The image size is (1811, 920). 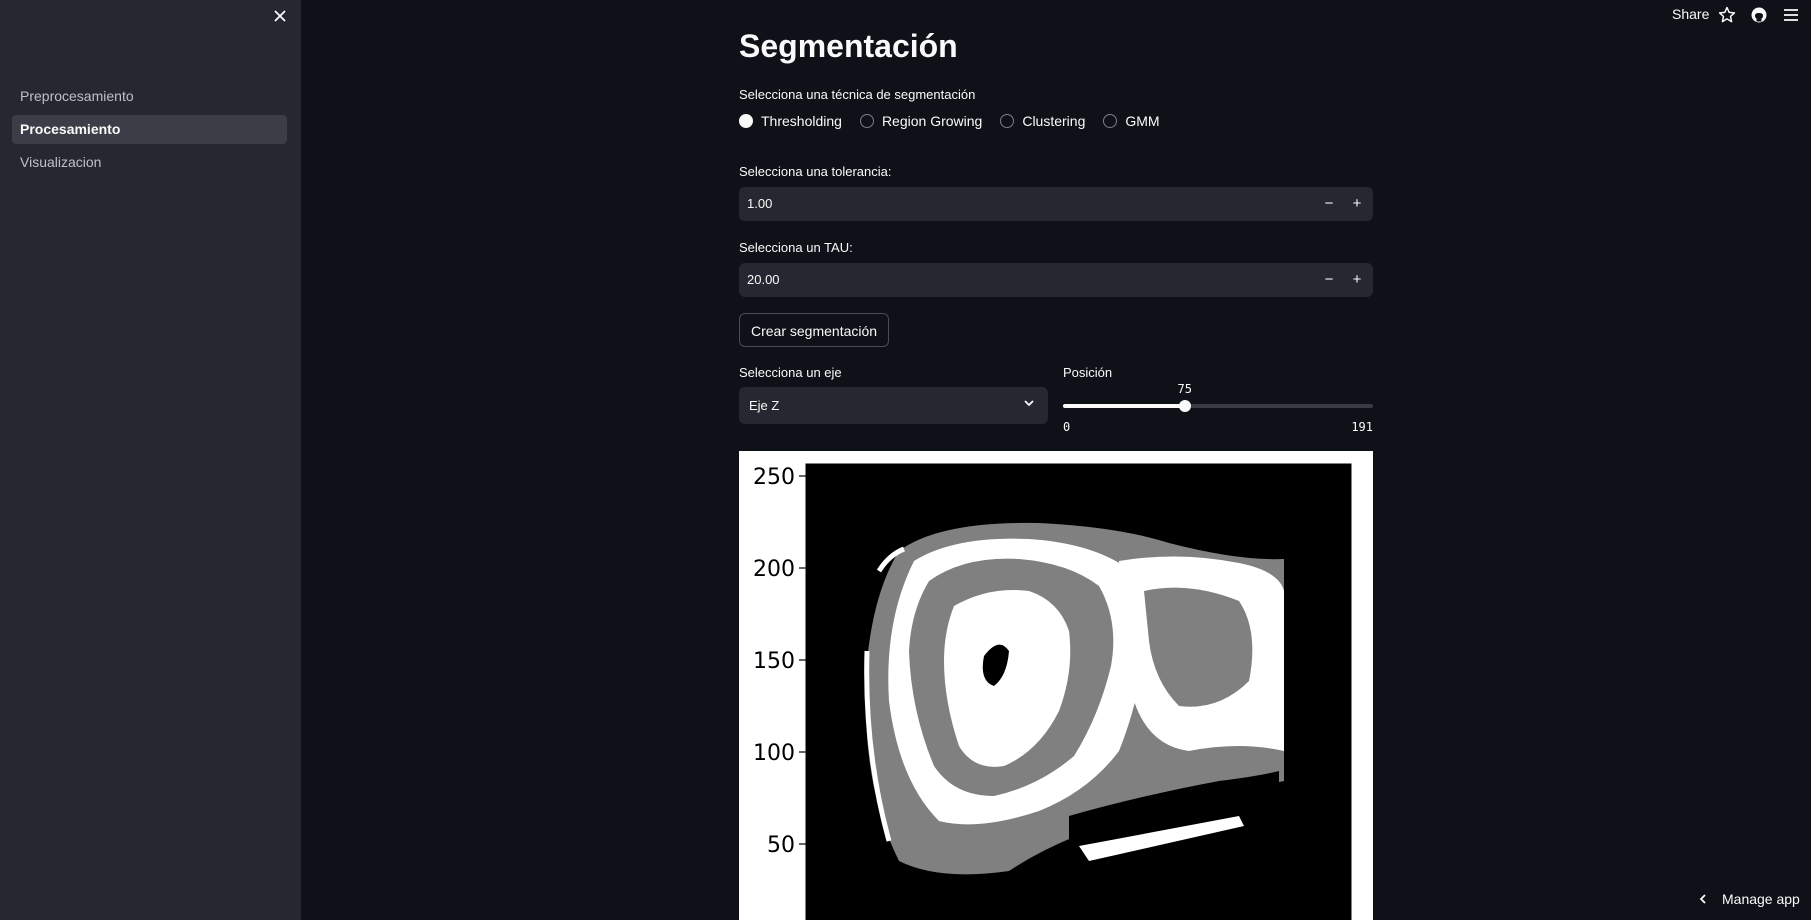 I want to click on radio-region-growing: Region Growing, so click(x=921, y=121).